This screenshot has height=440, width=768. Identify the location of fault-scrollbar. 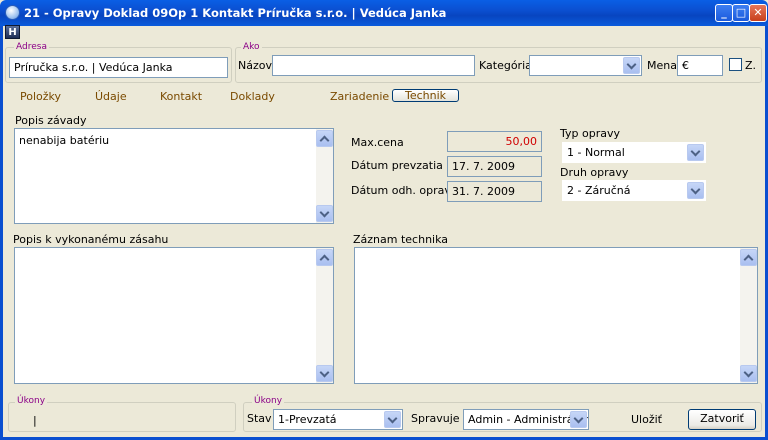
(324, 176).